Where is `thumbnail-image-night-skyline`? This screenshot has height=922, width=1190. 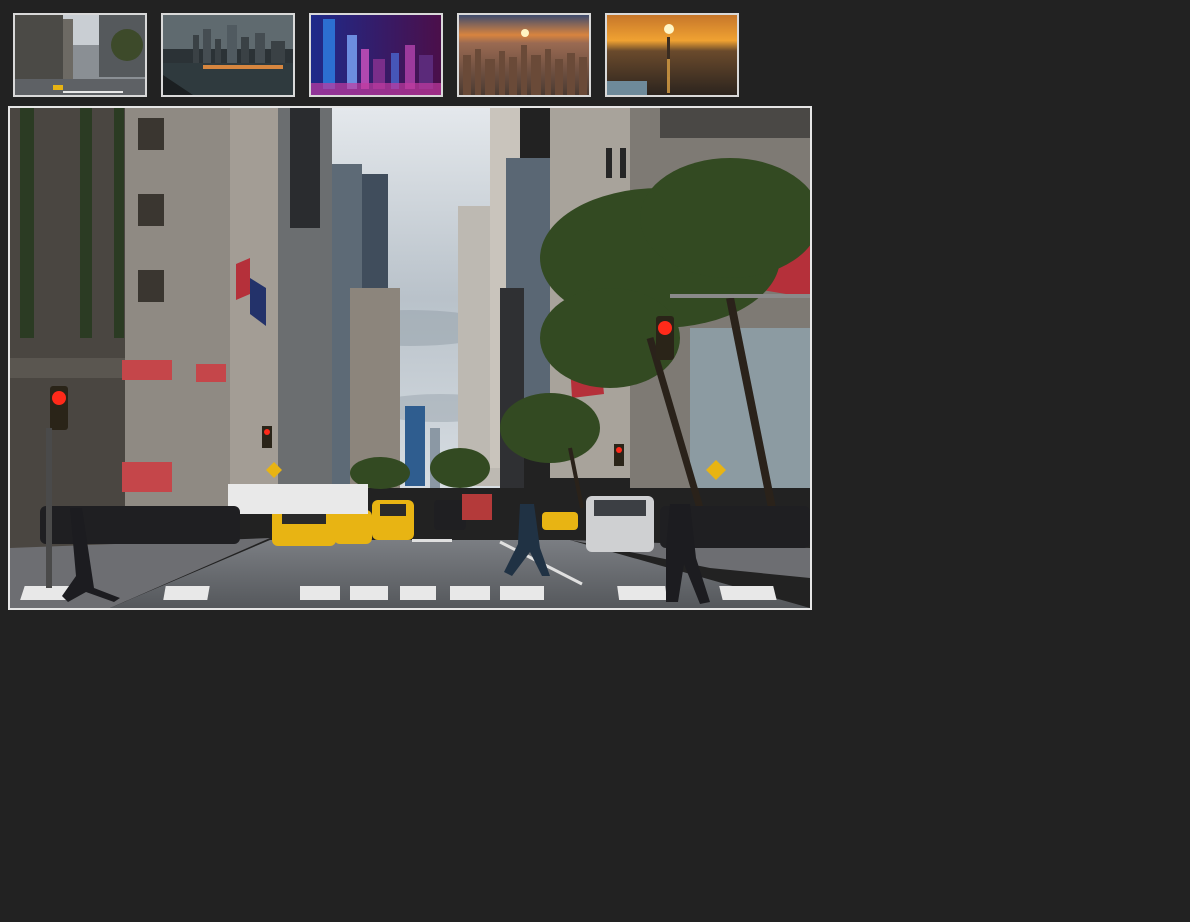 thumbnail-image-night-skyline is located at coordinates (376, 55).